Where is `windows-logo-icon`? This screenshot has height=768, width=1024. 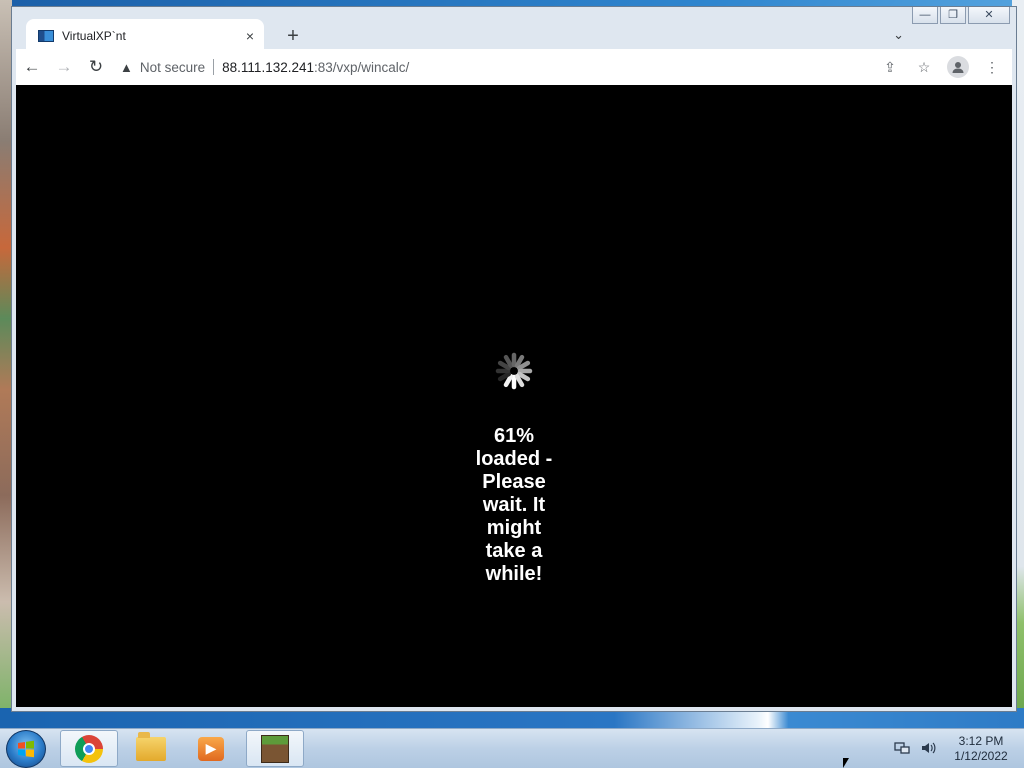
windows-logo-icon is located at coordinates (26, 749).